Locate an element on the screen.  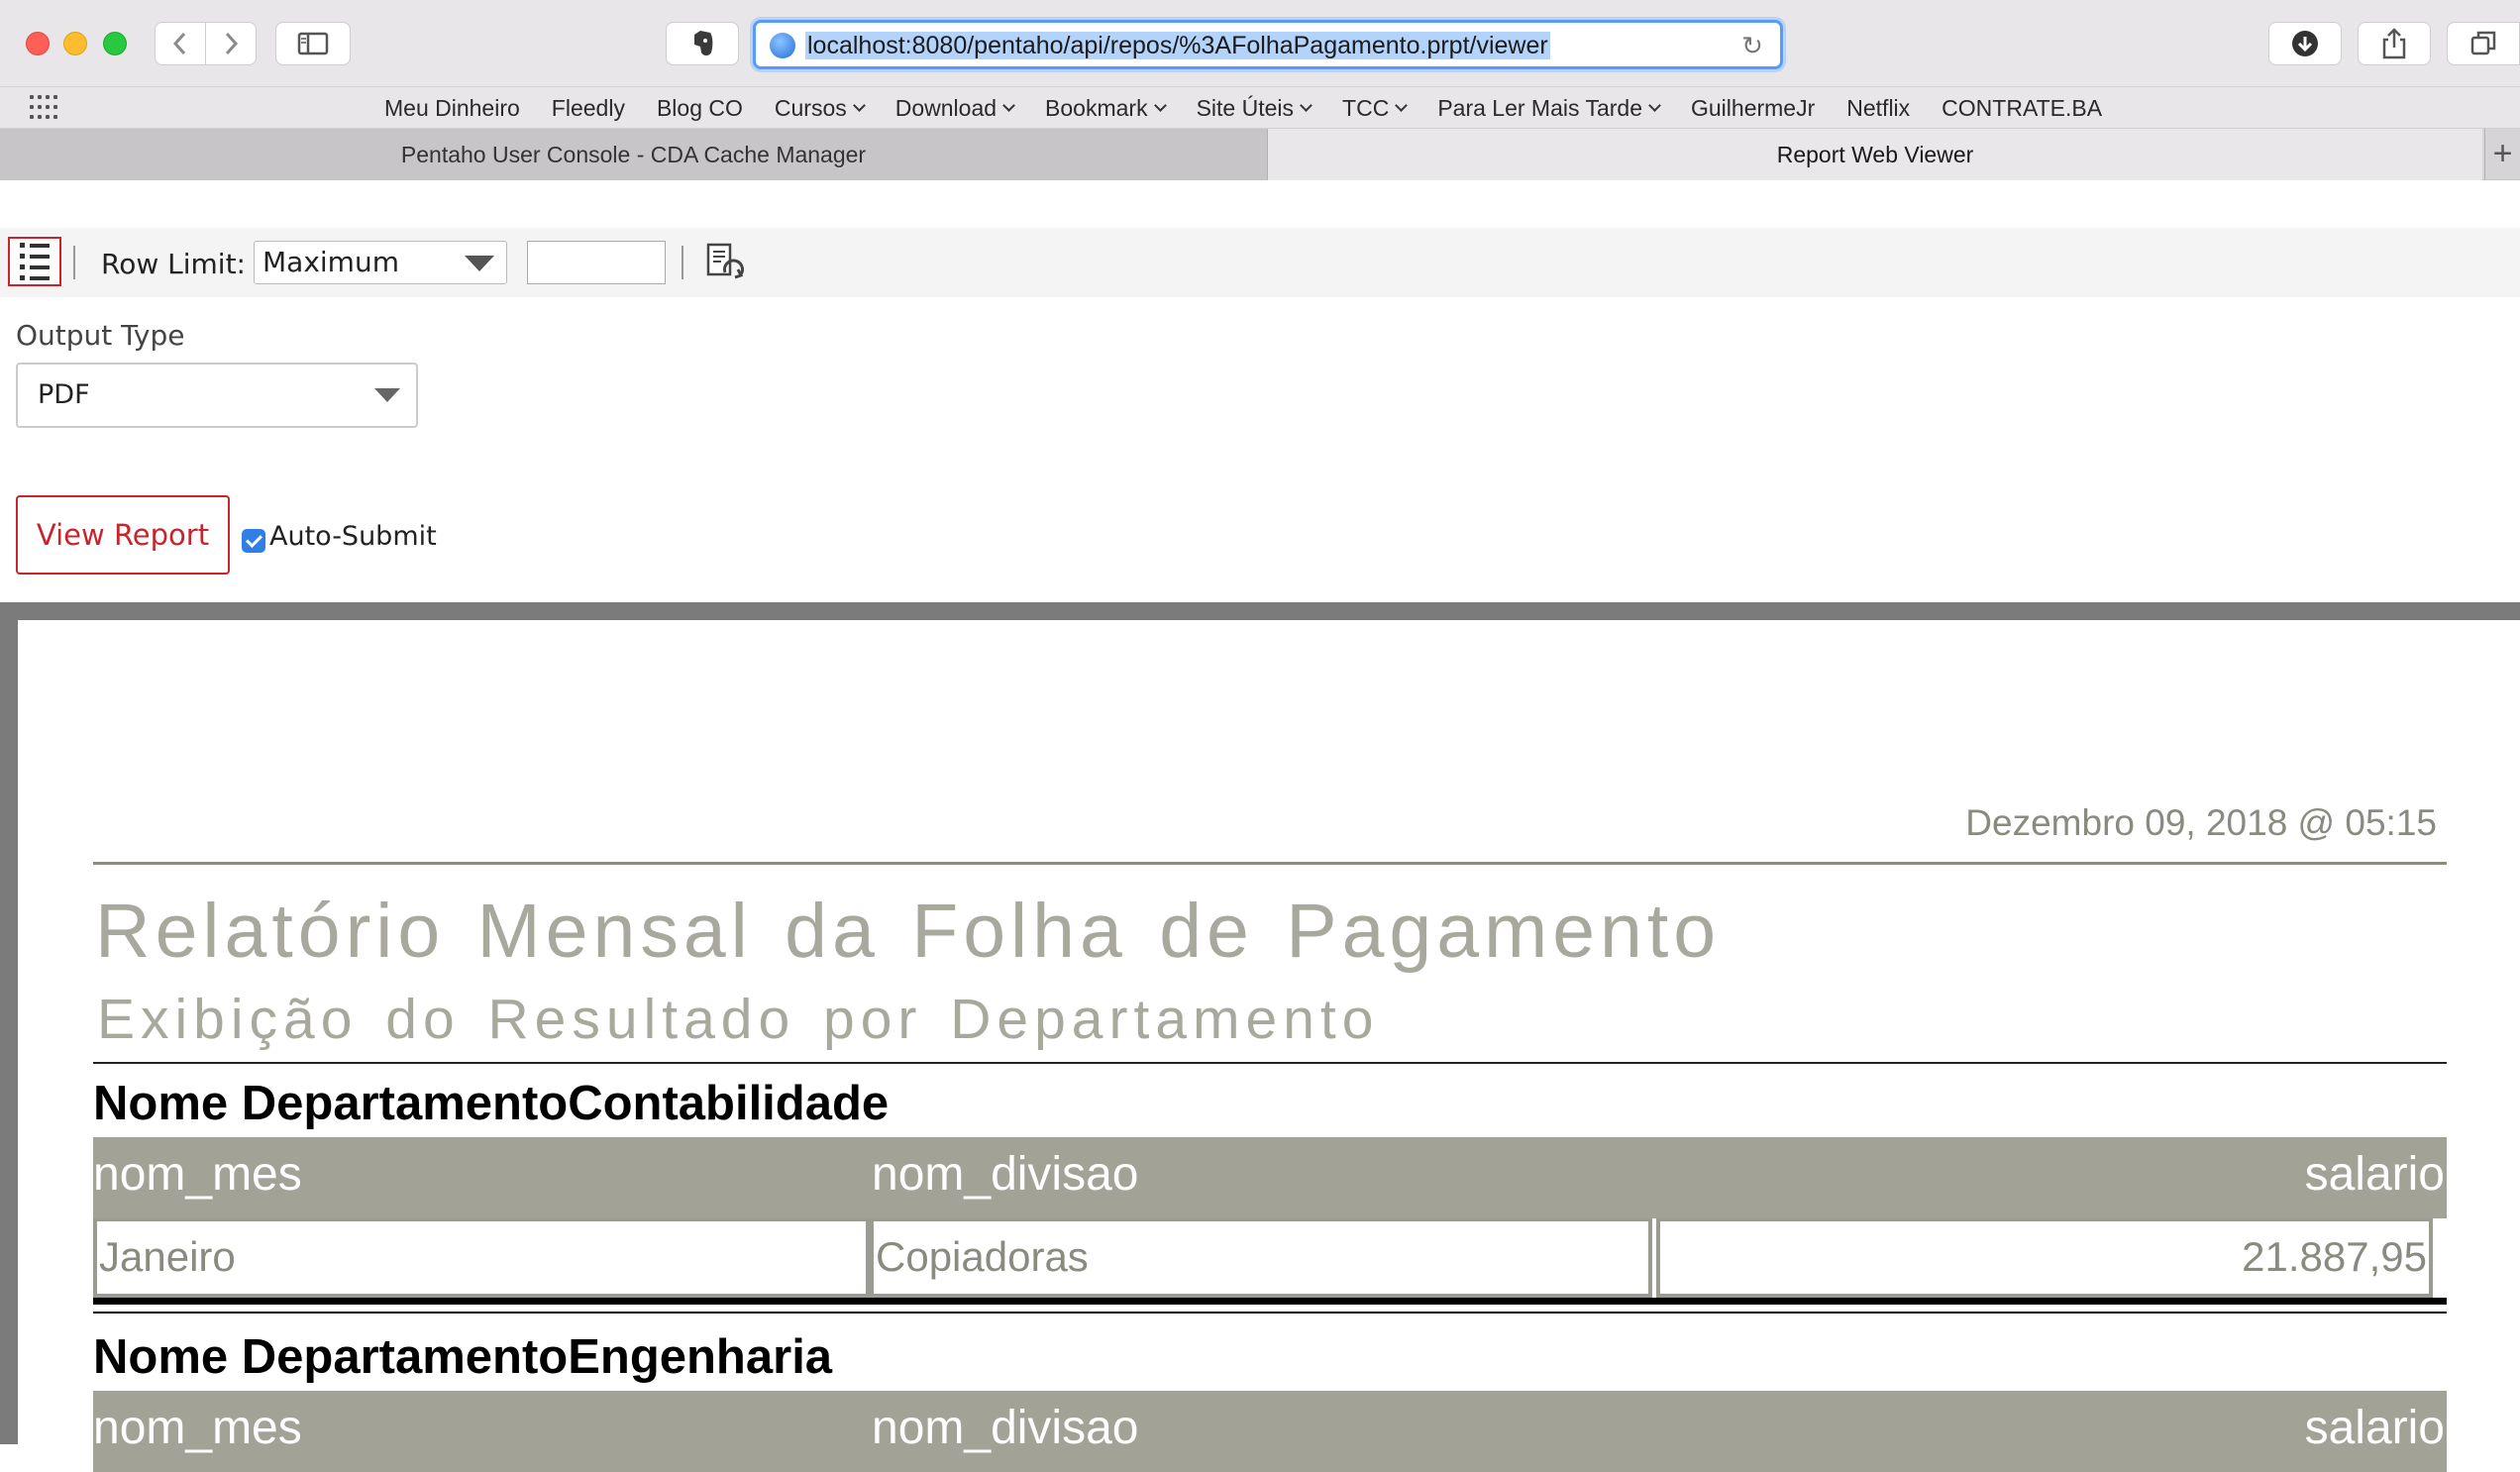
favorite-label: Meu Dinheiro is located at coordinates (452, 107).